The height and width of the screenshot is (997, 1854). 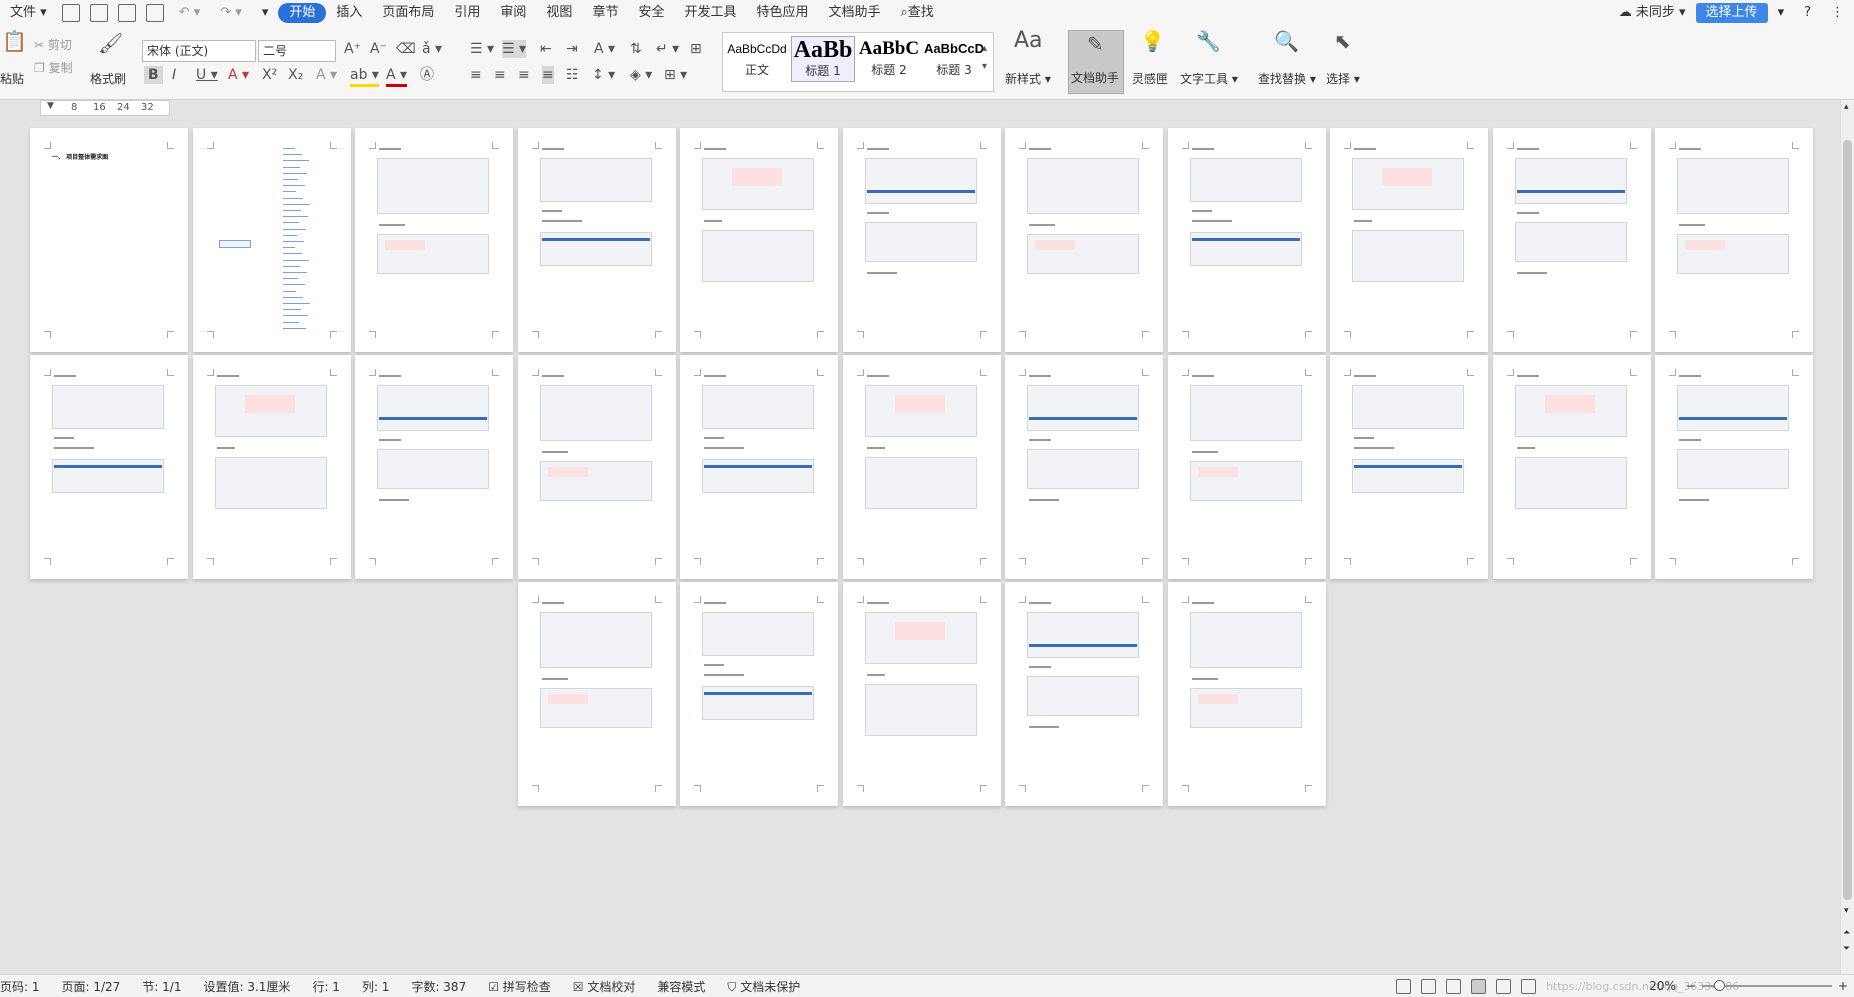 What do you see at coordinates (1807, 13) in the screenshot?
I see `help-button: ?` at bounding box center [1807, 13].